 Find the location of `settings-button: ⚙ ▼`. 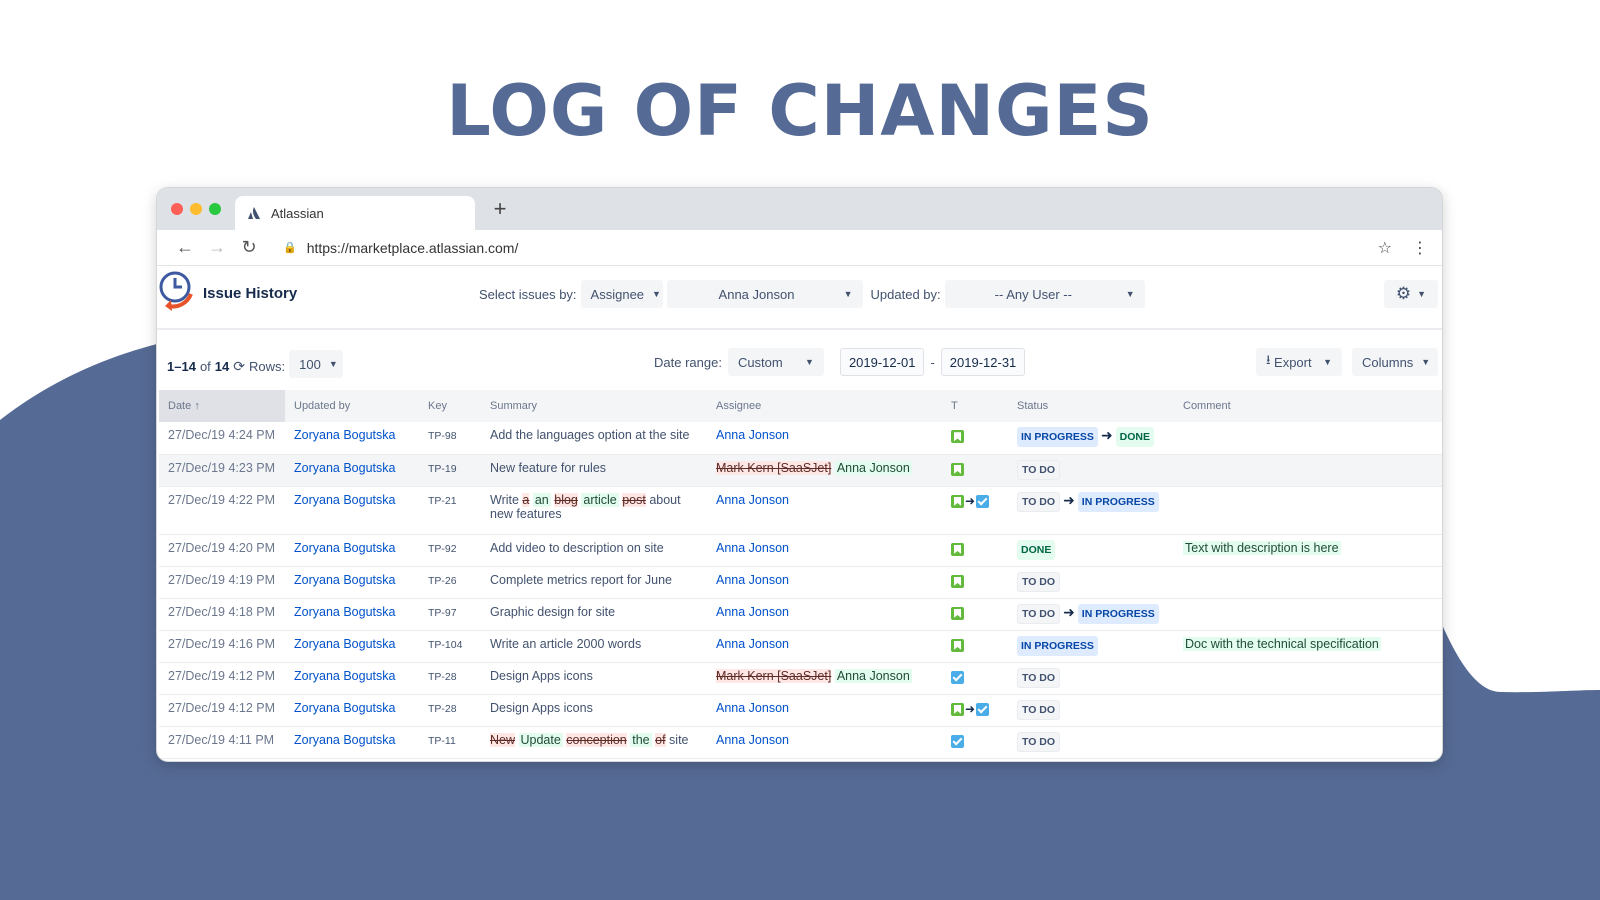

settings-button: ⚙ ▼ is located at coordinates (1411, 294).